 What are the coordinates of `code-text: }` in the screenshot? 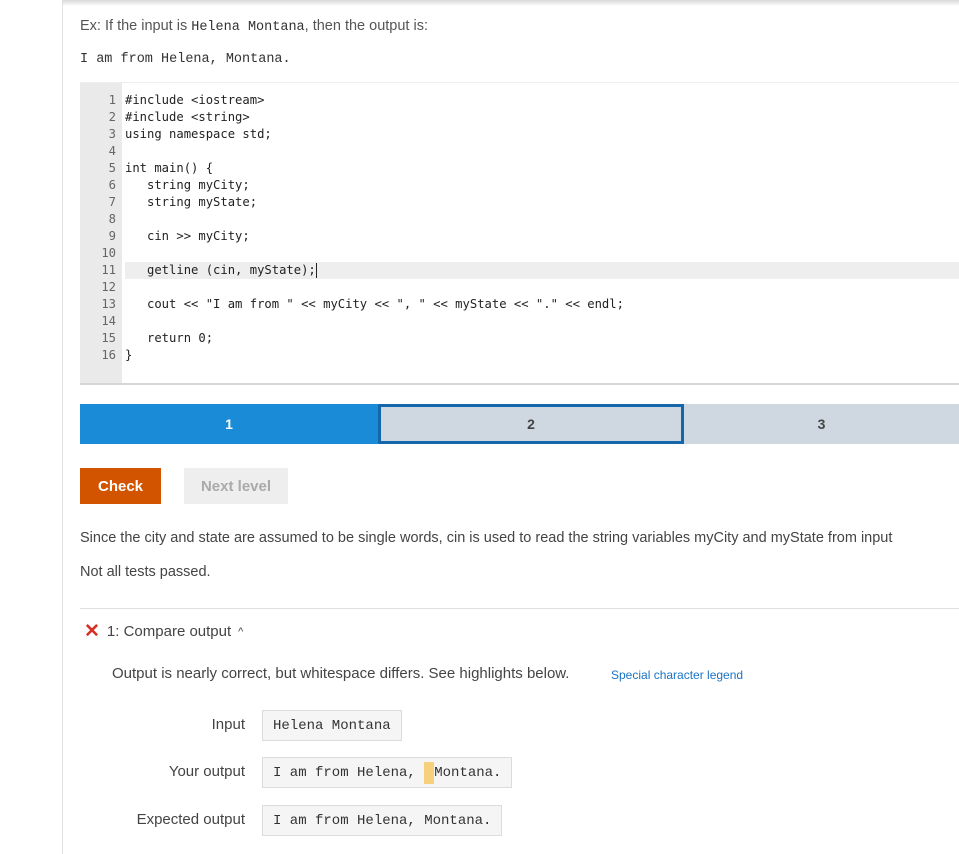 It's located at (128, 355).